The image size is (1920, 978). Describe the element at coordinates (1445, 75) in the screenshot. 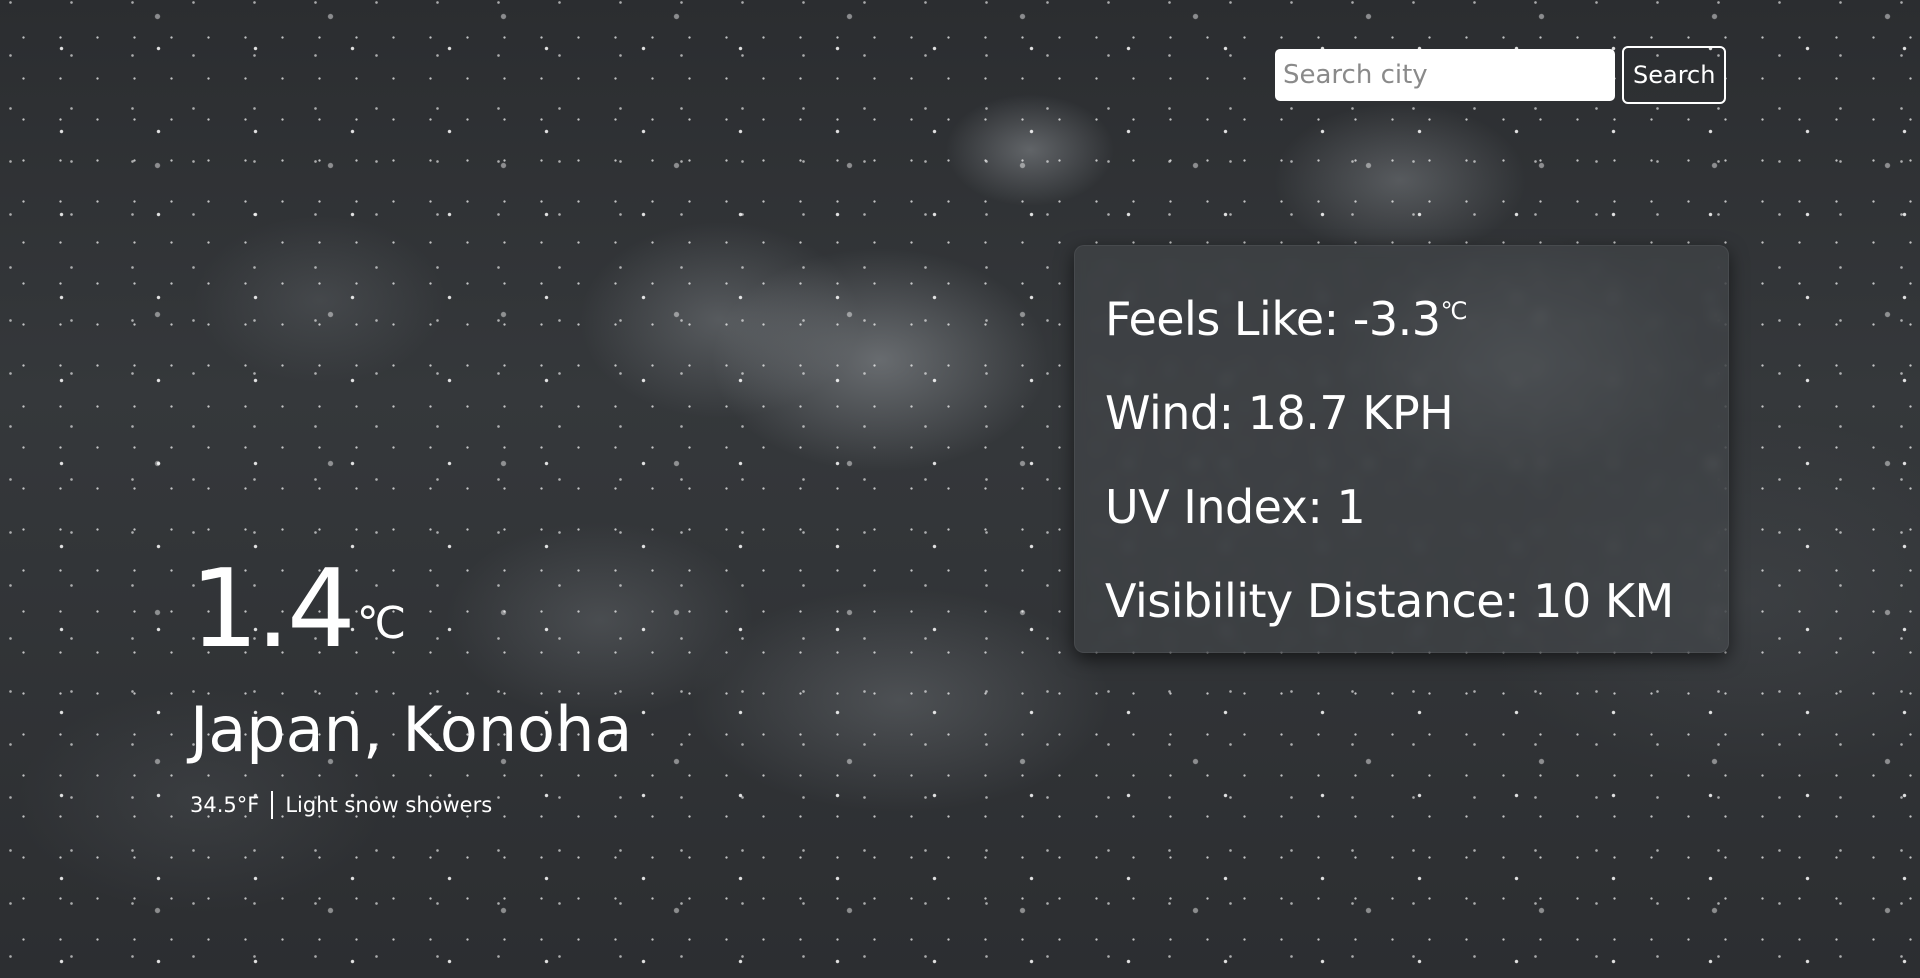

I see `search-input` at that location.